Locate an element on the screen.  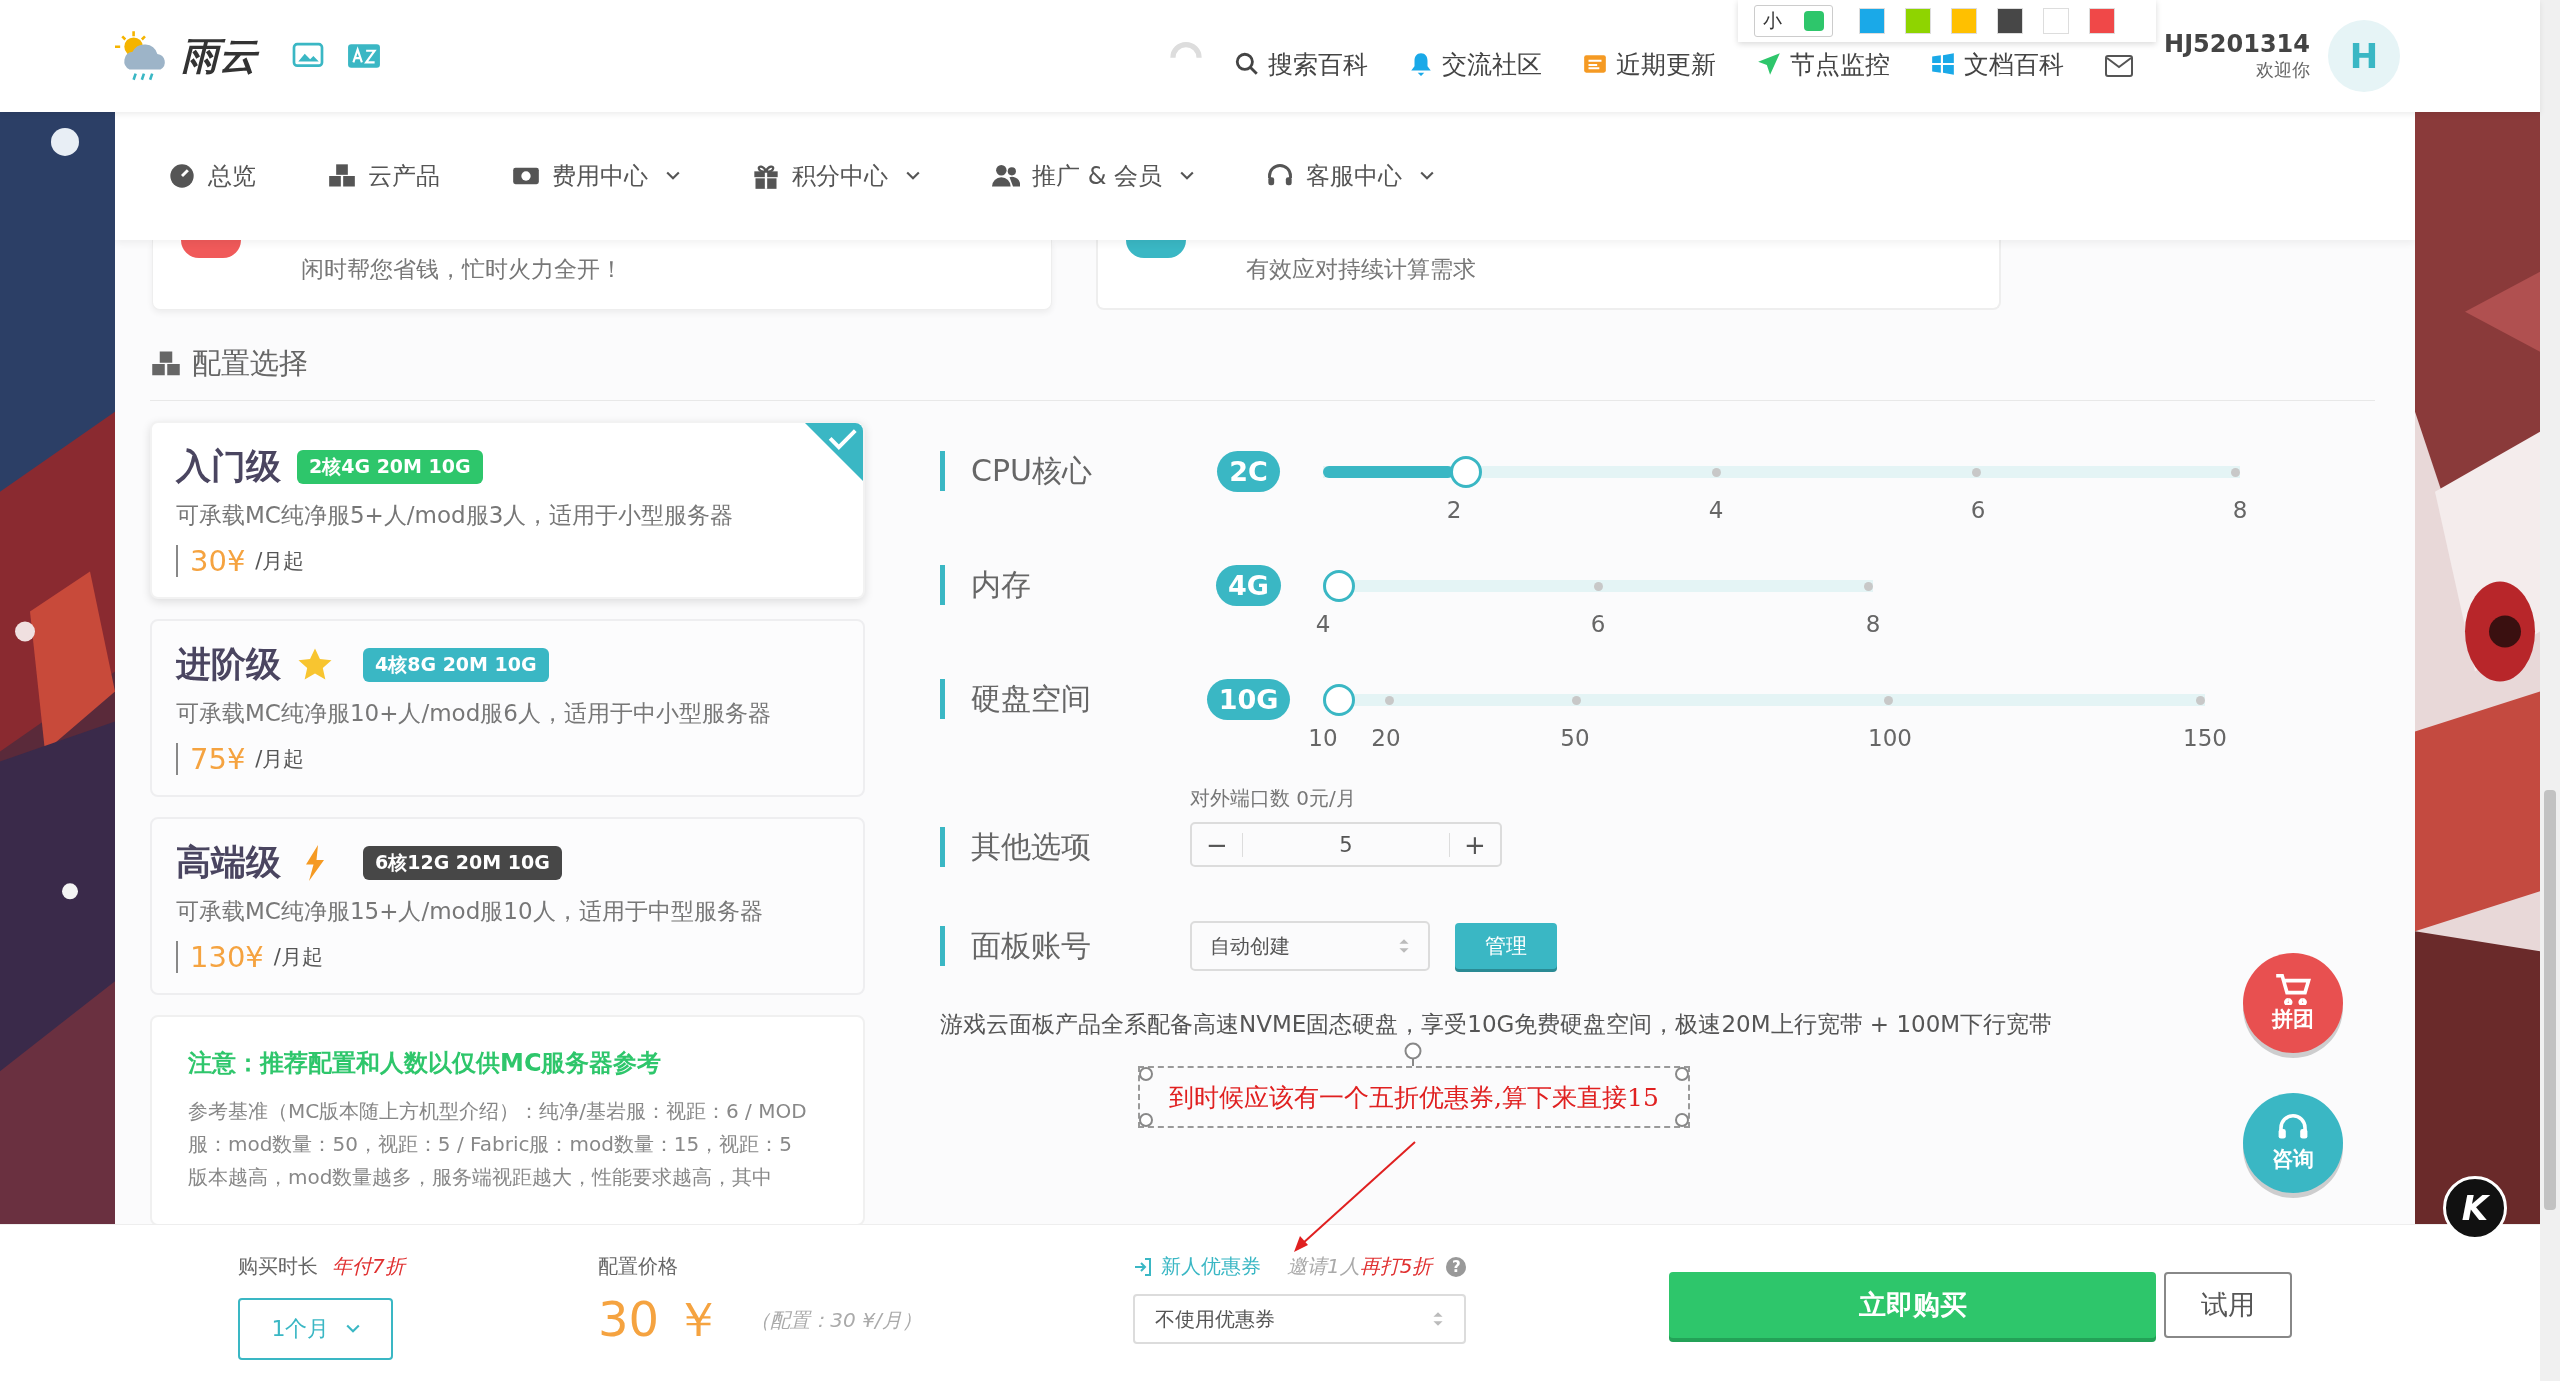
plan-card: 入门级 2核4G 20M 10G 可承载MC纯净服5+人/mod服3人，适用于小型服务器 30¥ /月起 is located at coordinates (507, 510).